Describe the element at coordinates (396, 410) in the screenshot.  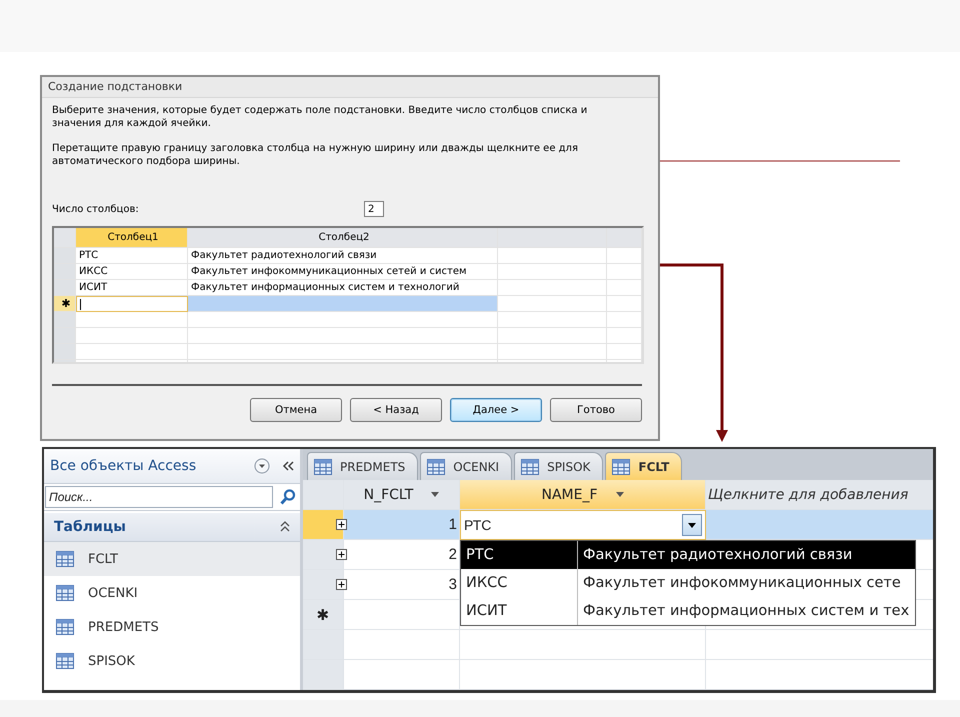
I see `back-button: < Назад` at that location.